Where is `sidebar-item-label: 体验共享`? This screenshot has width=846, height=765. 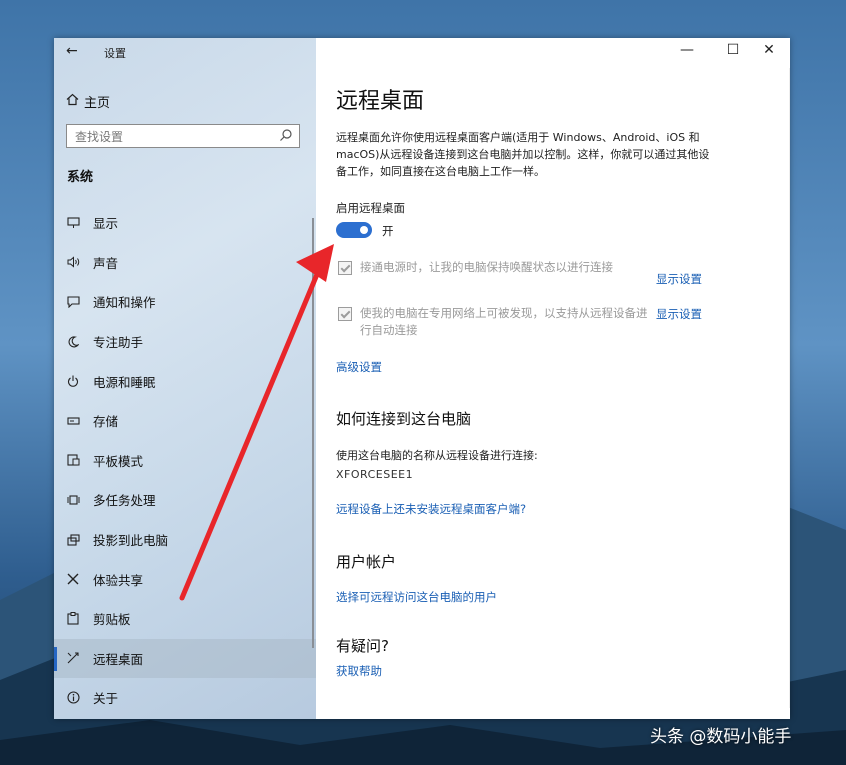 sidebar-item-label: 体验共享 is located at coordinates (118, 580).